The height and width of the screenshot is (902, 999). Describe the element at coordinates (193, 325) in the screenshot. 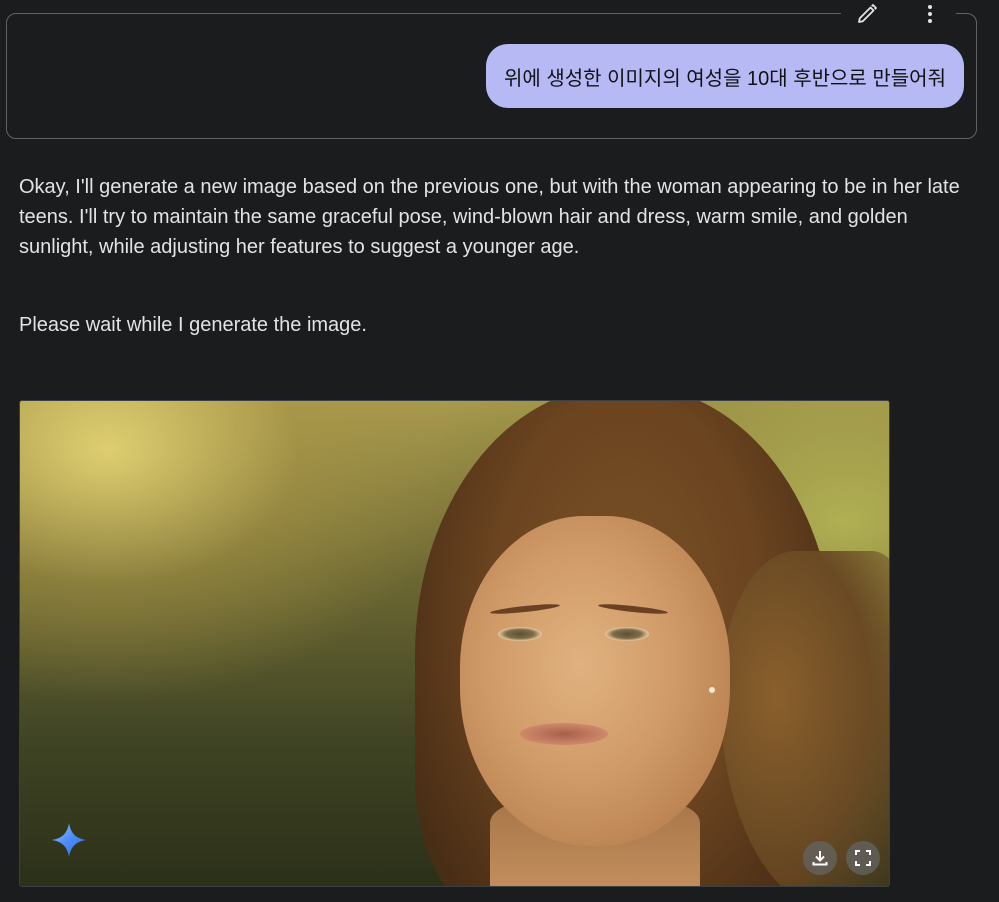

I see `response-wait-text: Please wait while I generate the image.` at that location.